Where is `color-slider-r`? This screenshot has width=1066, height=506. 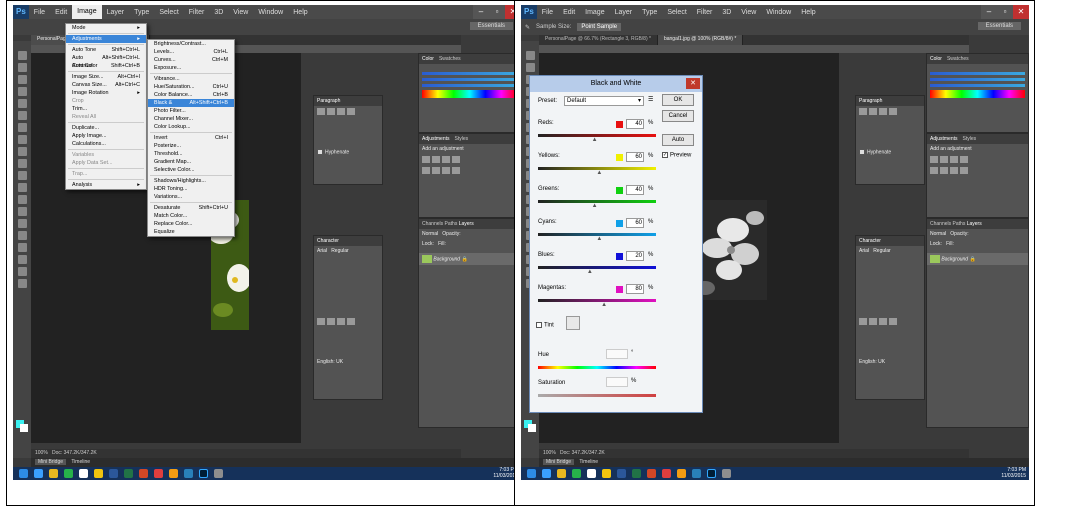 color-slider-r is located at coordinates (469, 73).